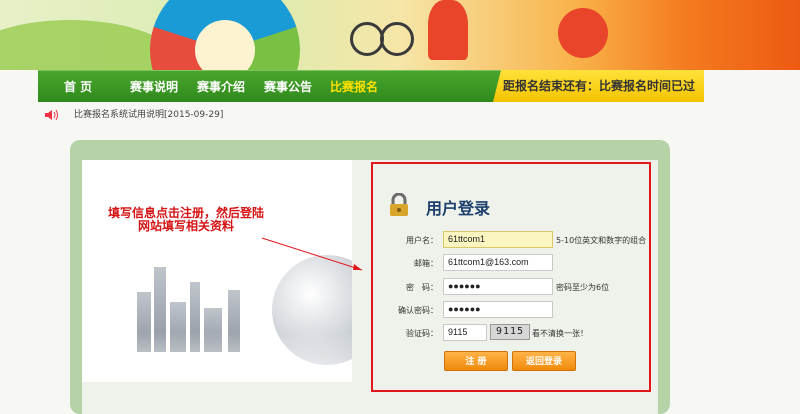 This screenshot has height=414, width=800. What do you see at coordinates (498, 309) in the screenshot?
I see `confirm-password-field: ●●●●●●` at bounding box center [498, 309].